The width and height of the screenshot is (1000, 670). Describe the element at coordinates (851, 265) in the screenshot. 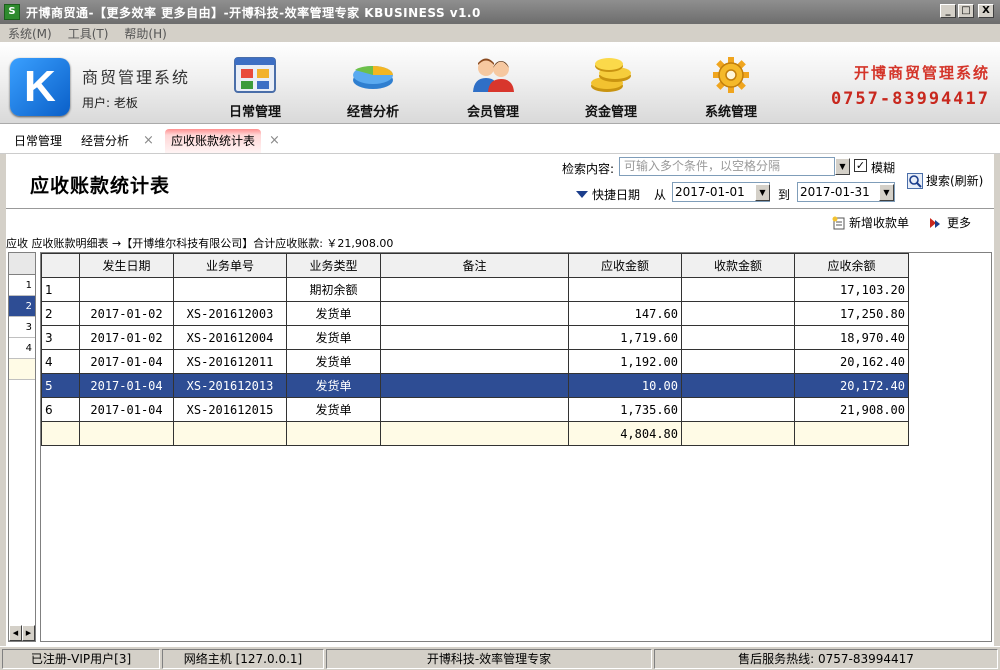

I see `column-header: 应收余额` at that location.